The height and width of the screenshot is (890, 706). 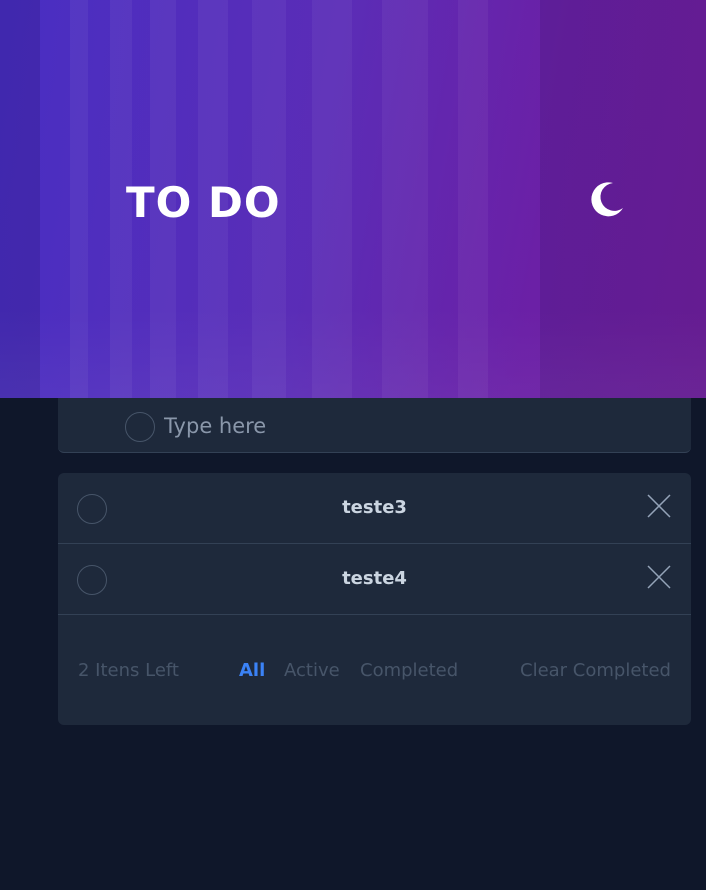 What do you see at coordinates (140, 427) in the screenshot?
I see `new-todo-check-circle` at bounding box center [140, 427].